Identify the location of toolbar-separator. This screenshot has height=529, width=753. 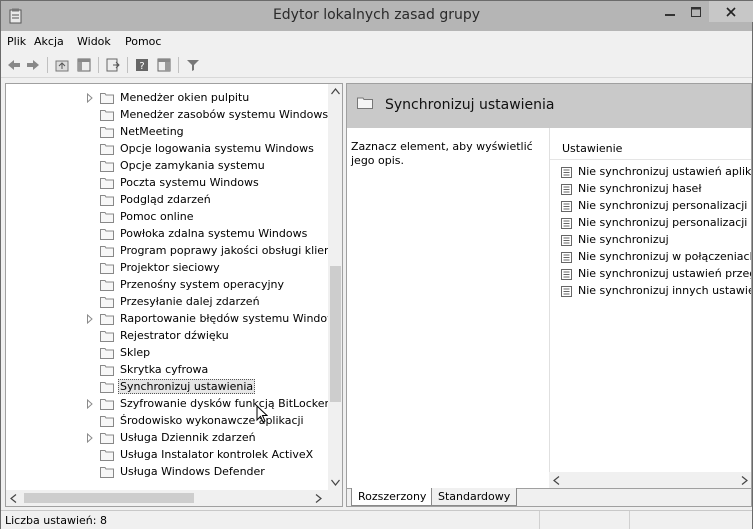
(127, 65).